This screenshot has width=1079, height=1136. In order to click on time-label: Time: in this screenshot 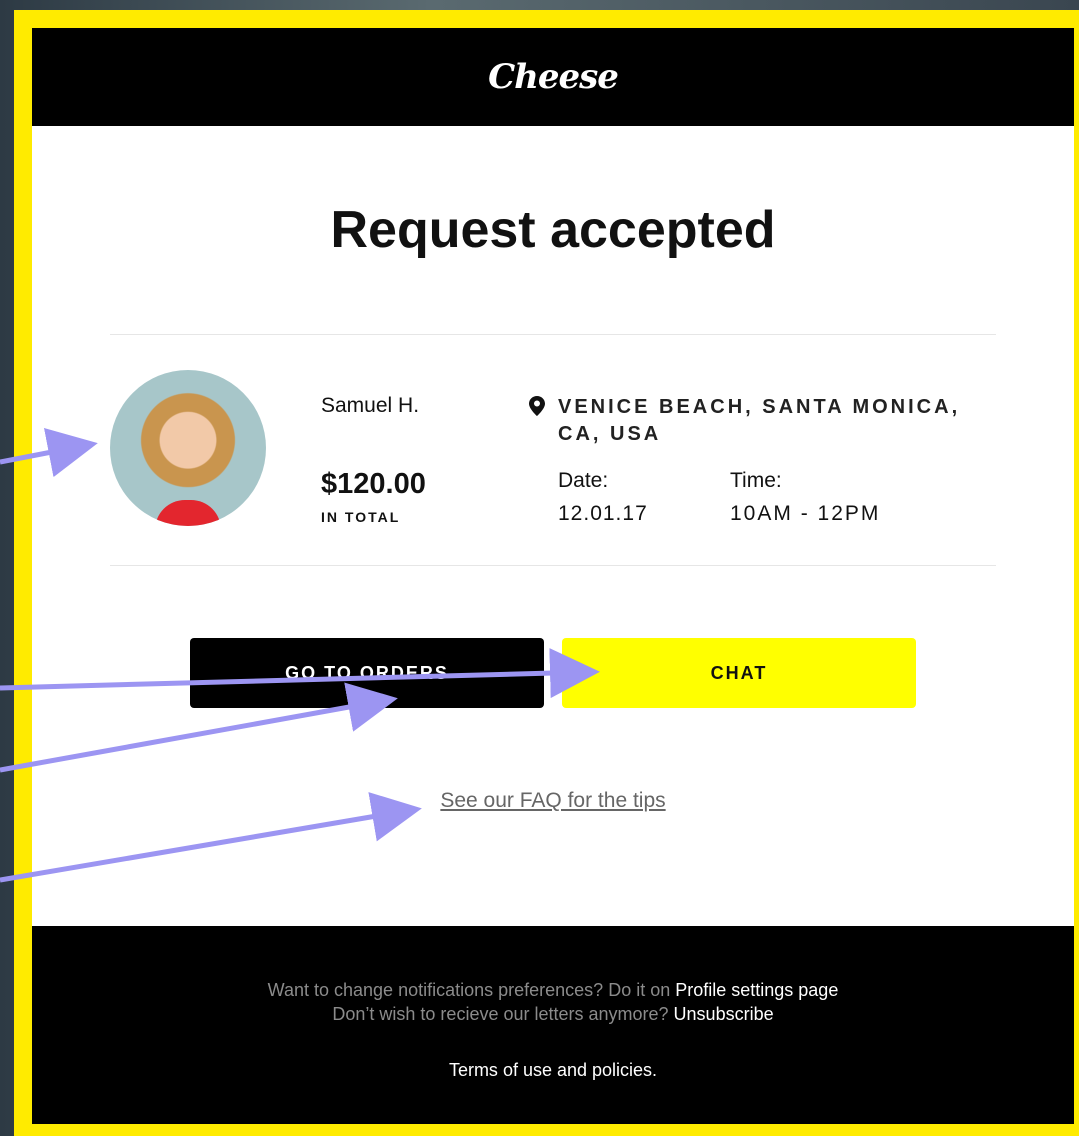, I will do `click(756, 480)`.